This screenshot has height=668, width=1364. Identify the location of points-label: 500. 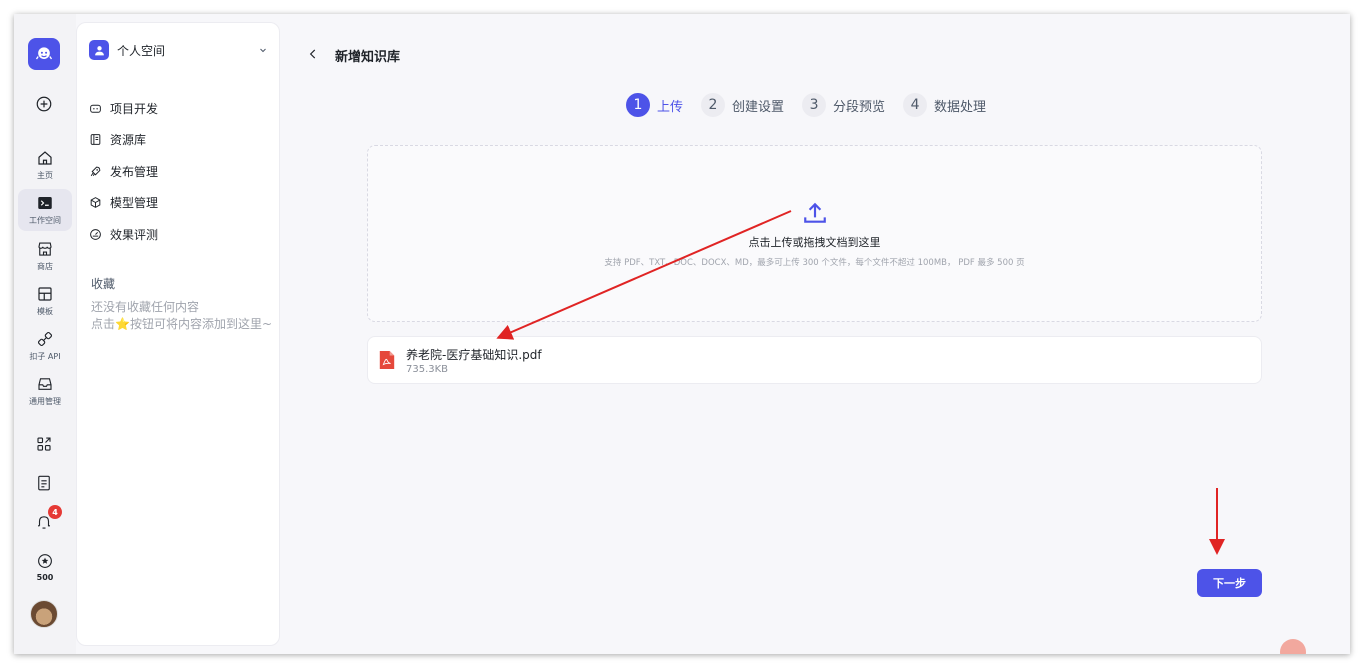
(45, 577).